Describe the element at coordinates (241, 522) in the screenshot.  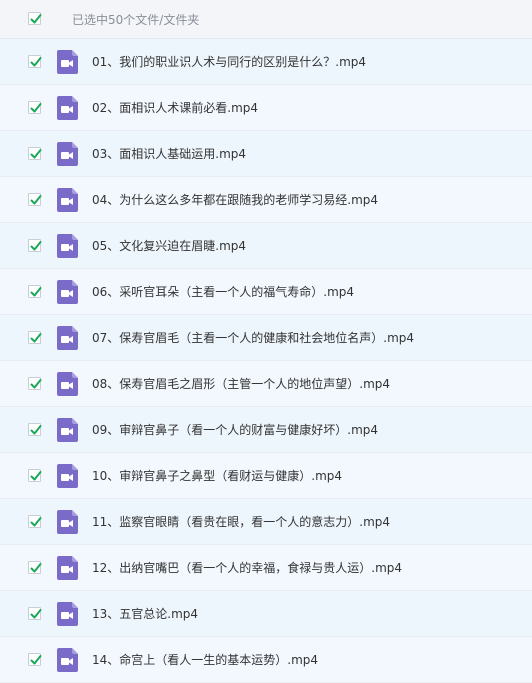
I see `file-name: 11、监察官眼睛（看贵在眼，看一个人的意志力）.mp4` at that location.